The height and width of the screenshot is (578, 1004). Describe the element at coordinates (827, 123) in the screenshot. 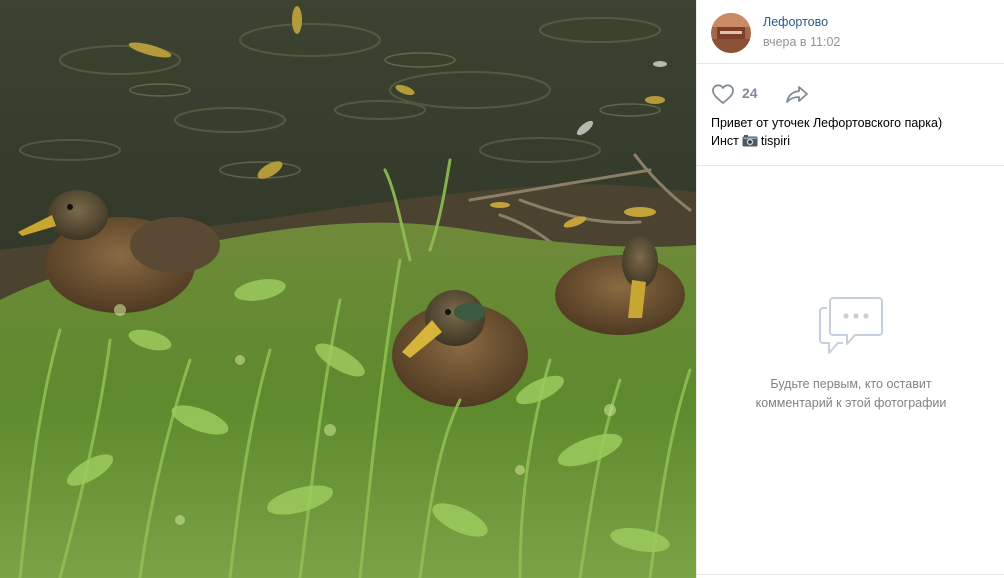

I see `caption-line-1: Привет от уточек Лефортовского парка)` at that location.